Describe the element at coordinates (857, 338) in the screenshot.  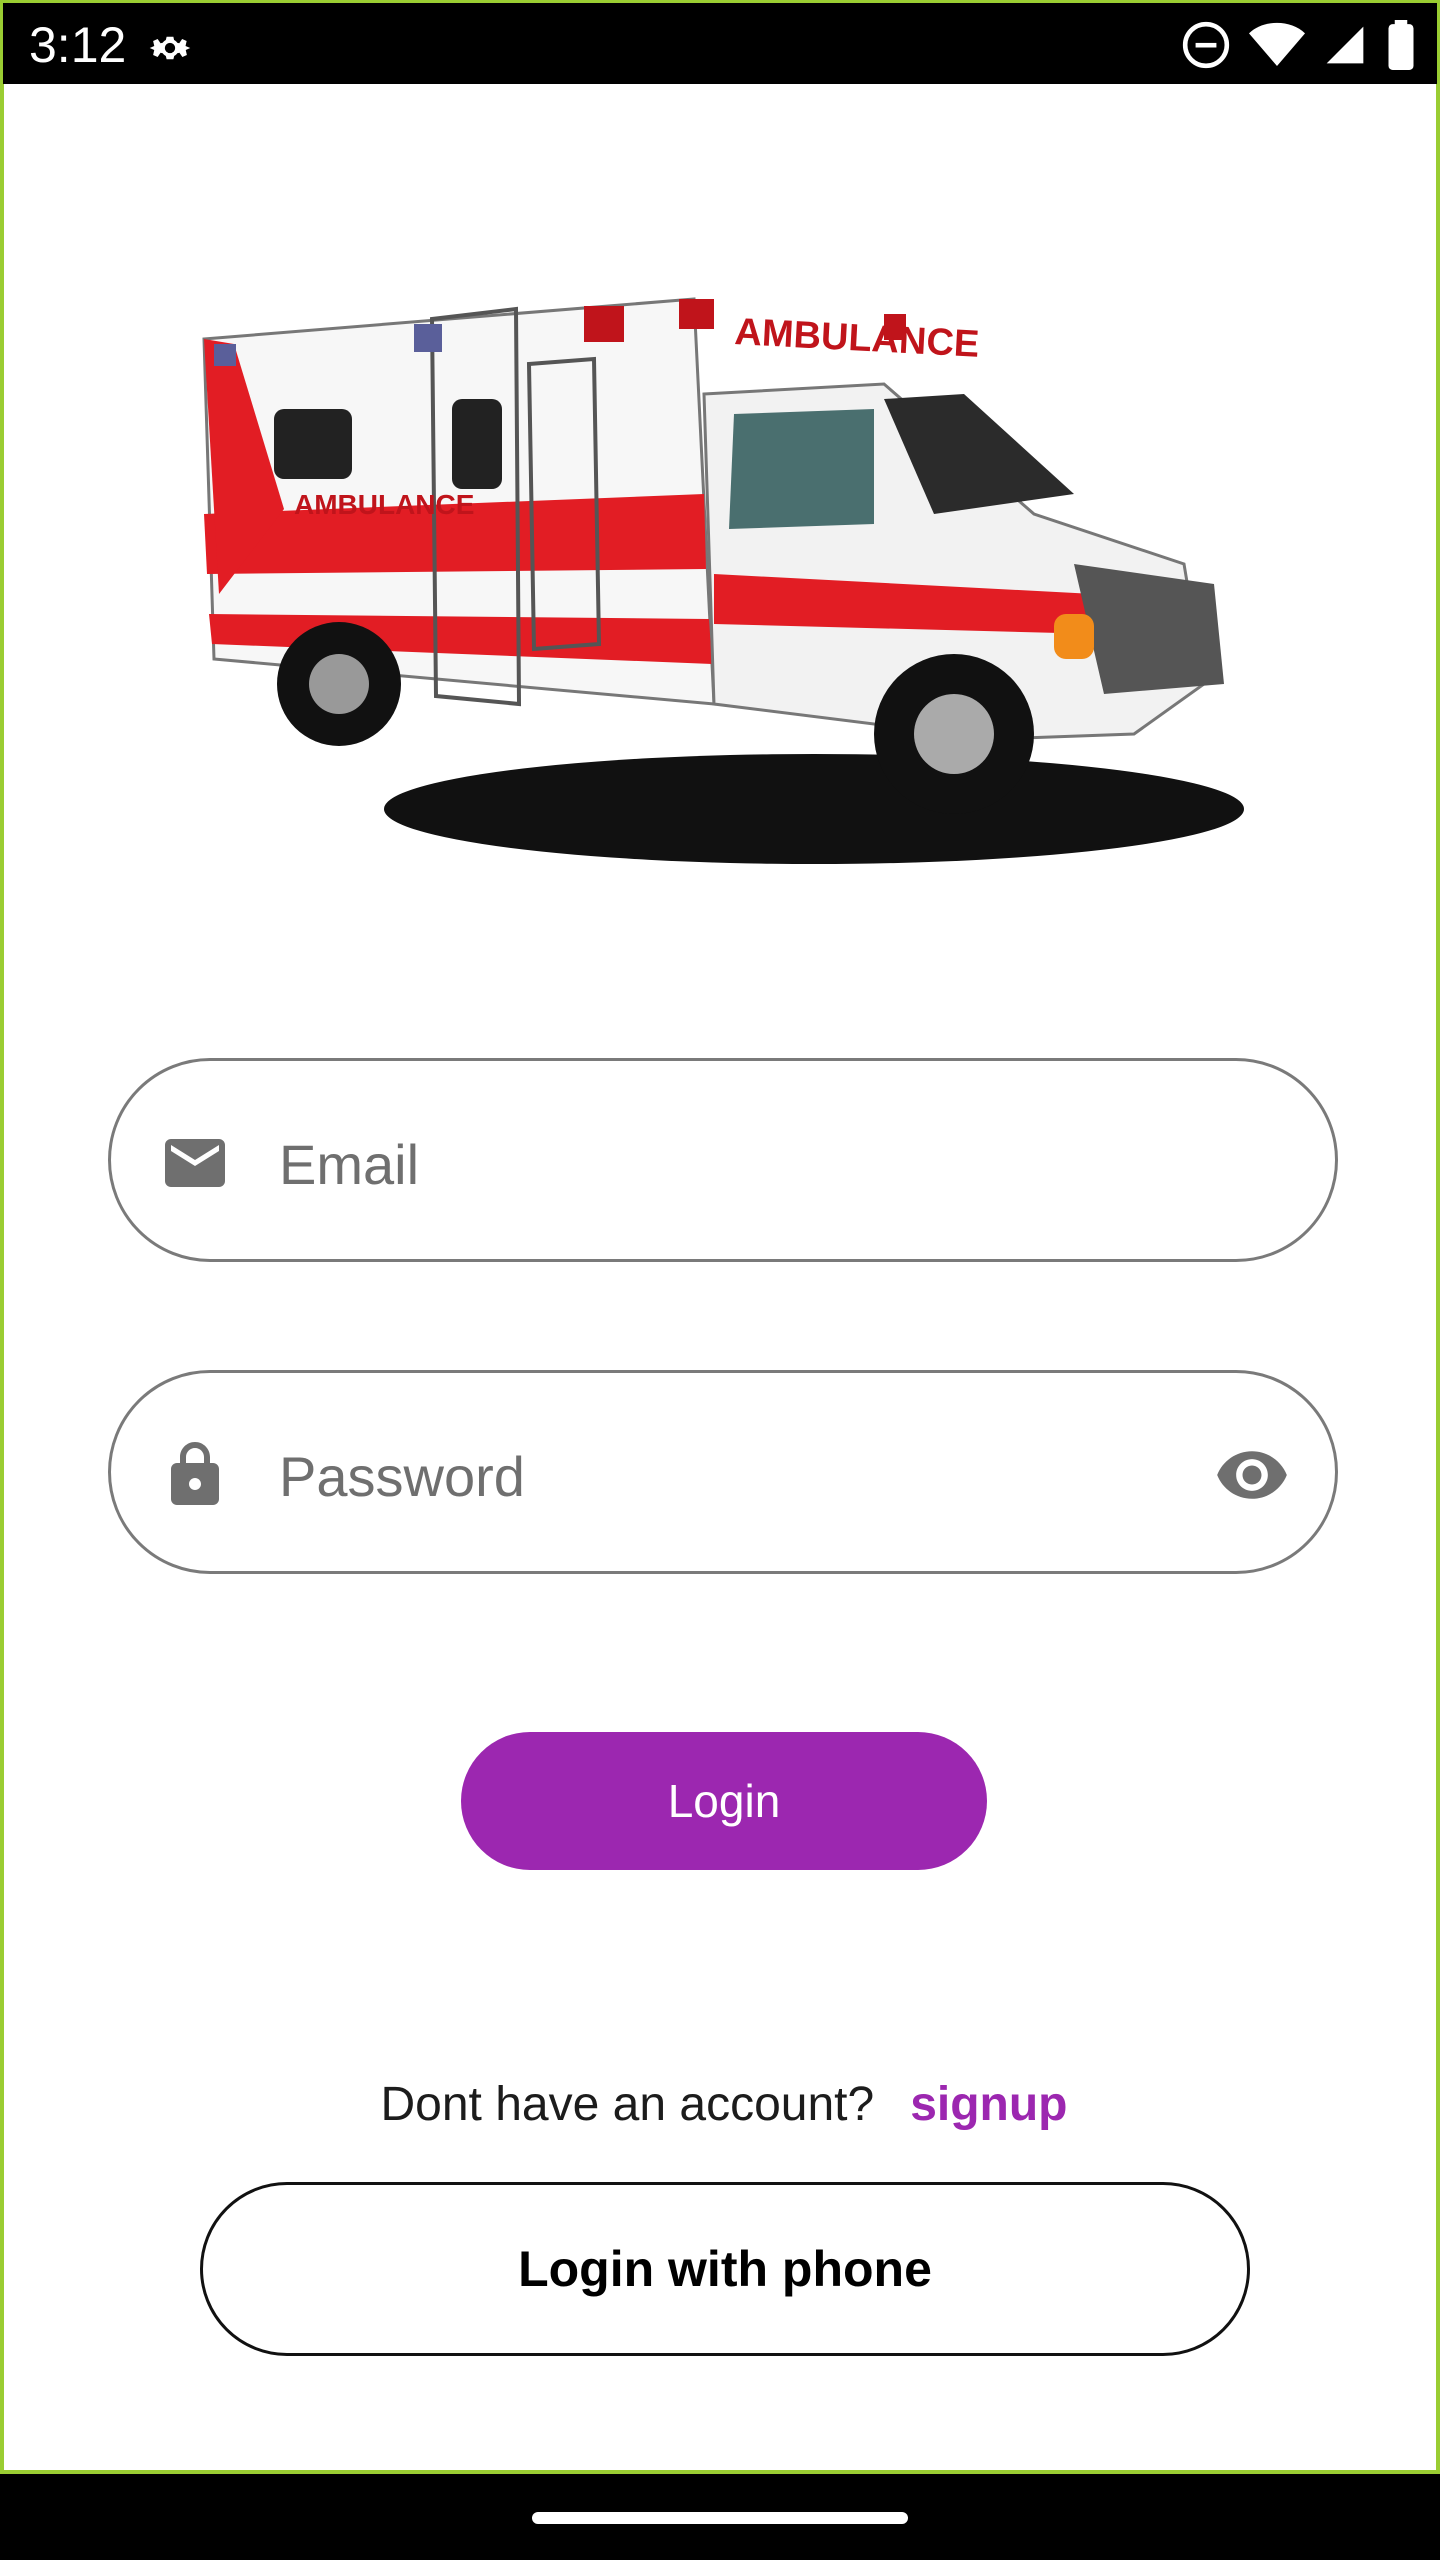
I see `ambulance-text: AMBULANCE` at that location.